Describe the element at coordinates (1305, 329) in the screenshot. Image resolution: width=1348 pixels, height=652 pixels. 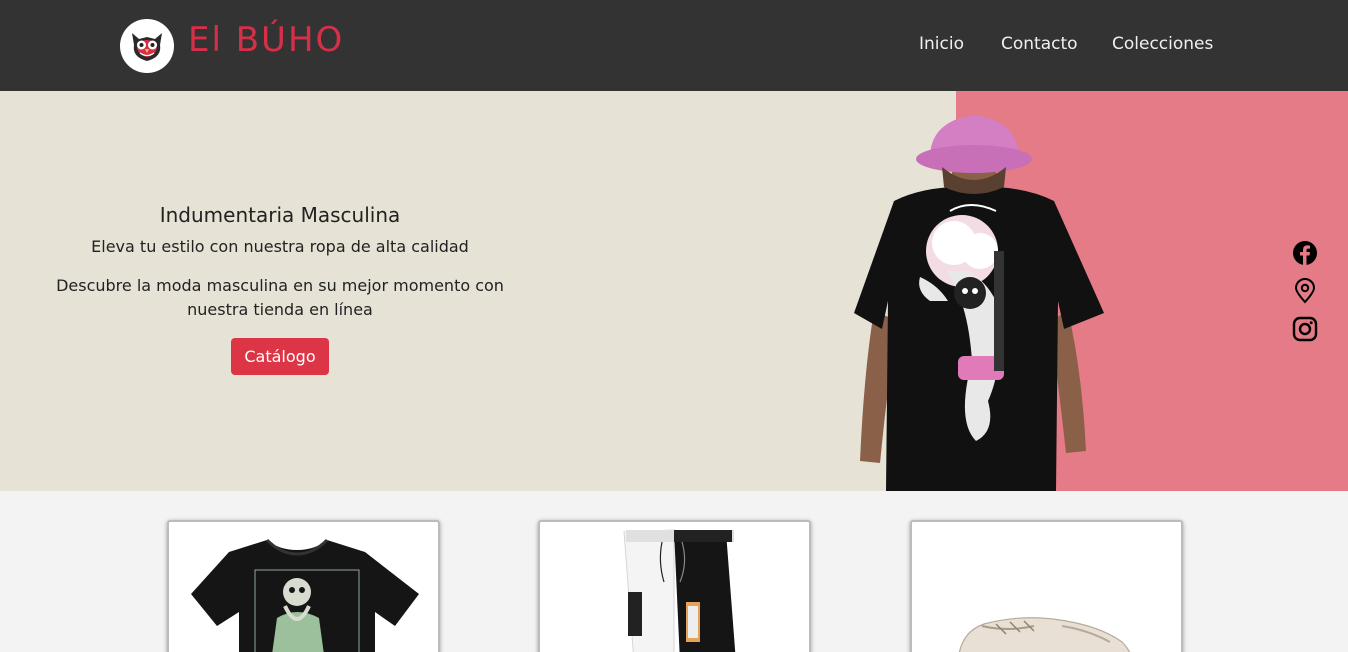
I see `instagram-icon` at that location.